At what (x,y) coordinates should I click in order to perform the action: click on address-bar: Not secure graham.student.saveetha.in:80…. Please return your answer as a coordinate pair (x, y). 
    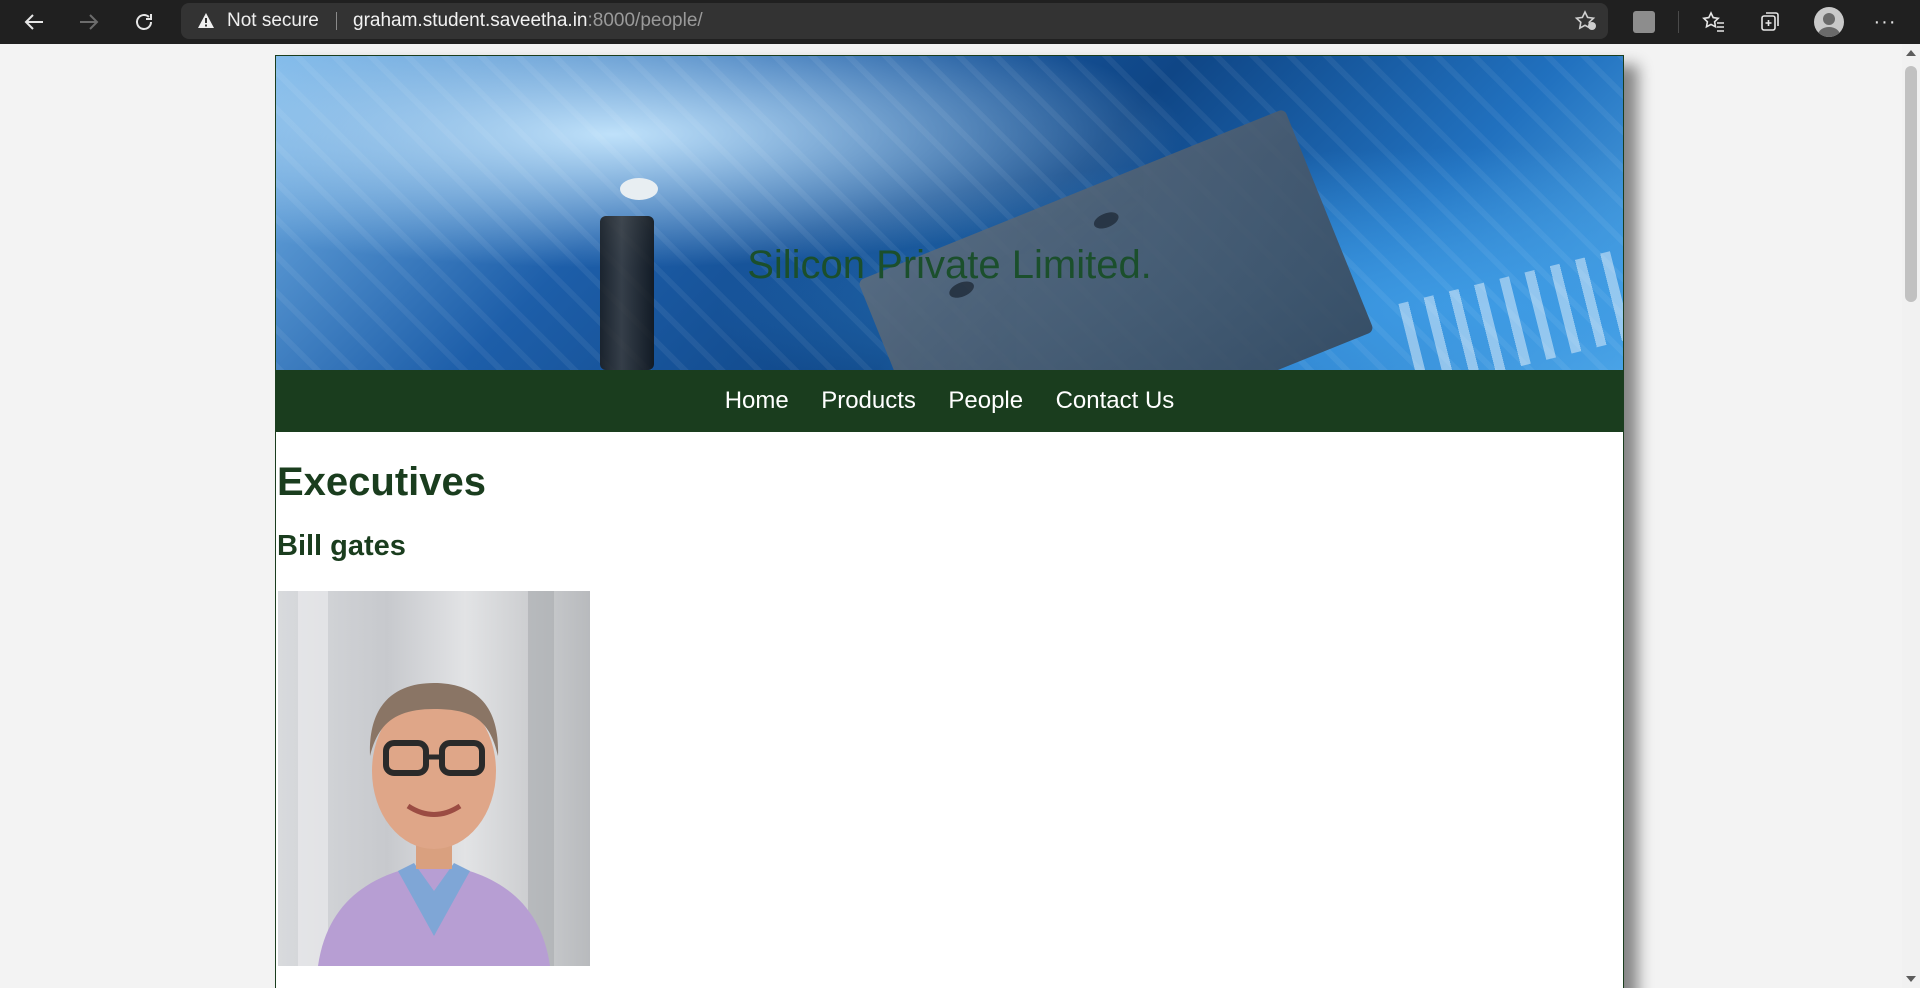
    Looking at the image, I should click on (894, 21).